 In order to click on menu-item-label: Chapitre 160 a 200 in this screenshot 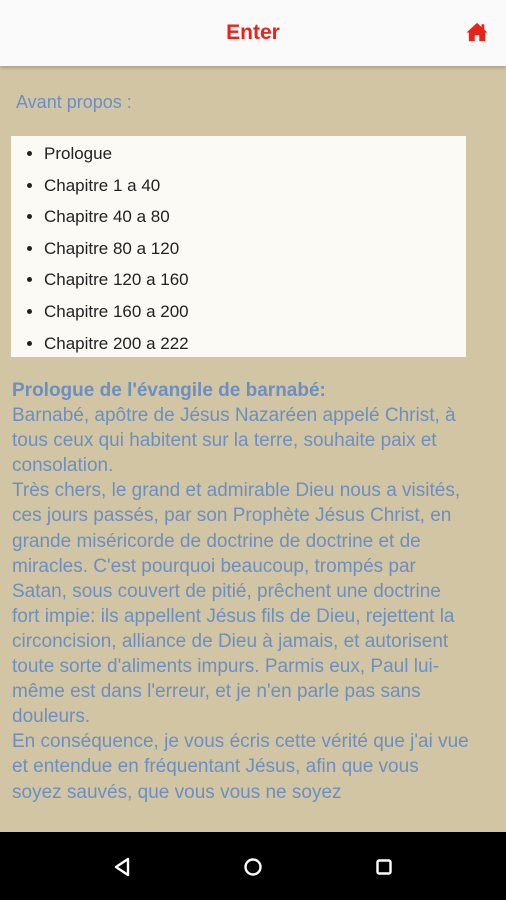, I will do `click(116, 311)`.